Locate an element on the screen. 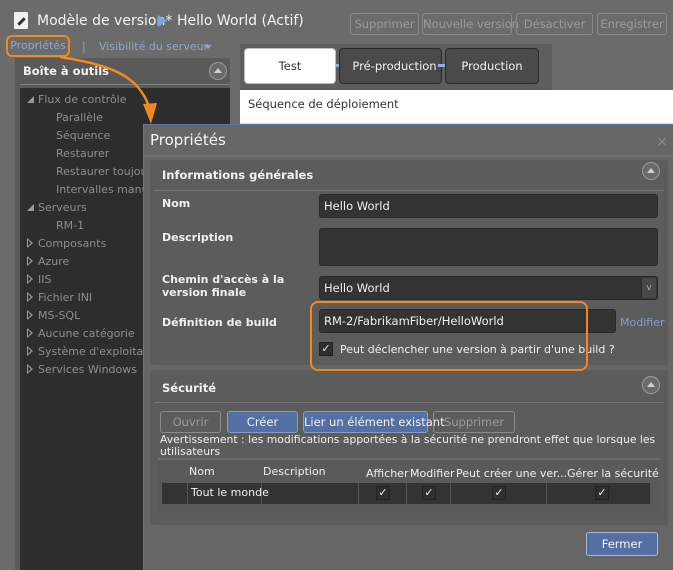  toolbox-item-label: IIS is located at coordinates (45, 279).